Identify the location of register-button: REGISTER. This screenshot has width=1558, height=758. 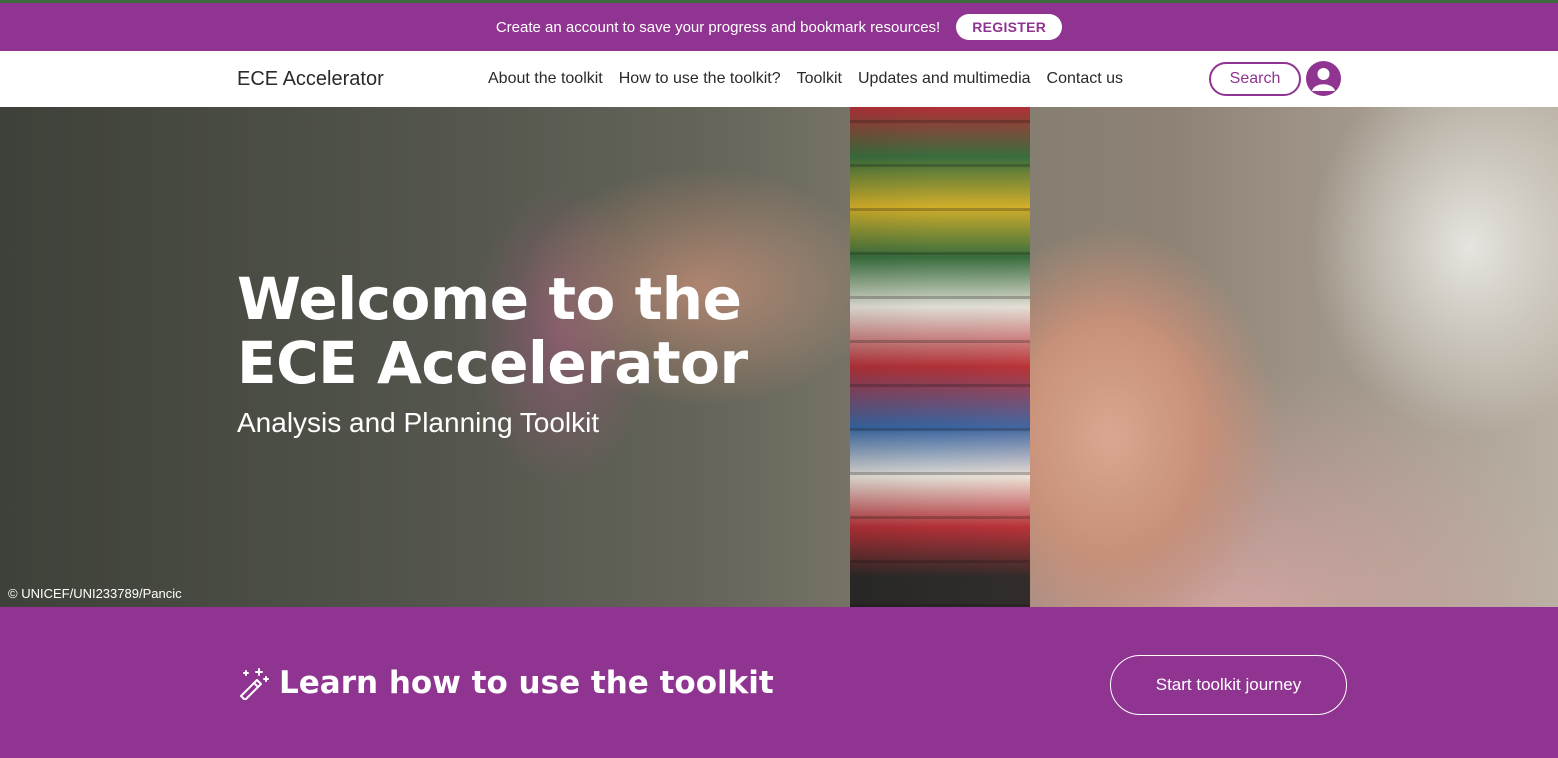
(1009, 27).